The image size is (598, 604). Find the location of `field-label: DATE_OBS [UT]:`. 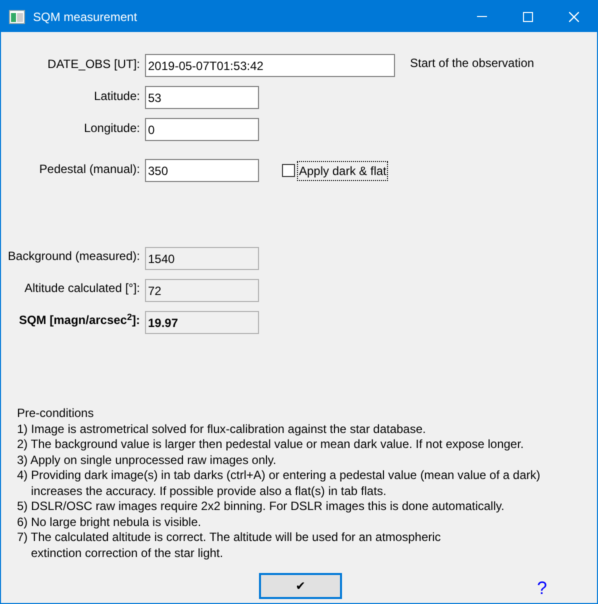

field-label: DATE_OBS [UT]: is located at coordinates (93, 64).